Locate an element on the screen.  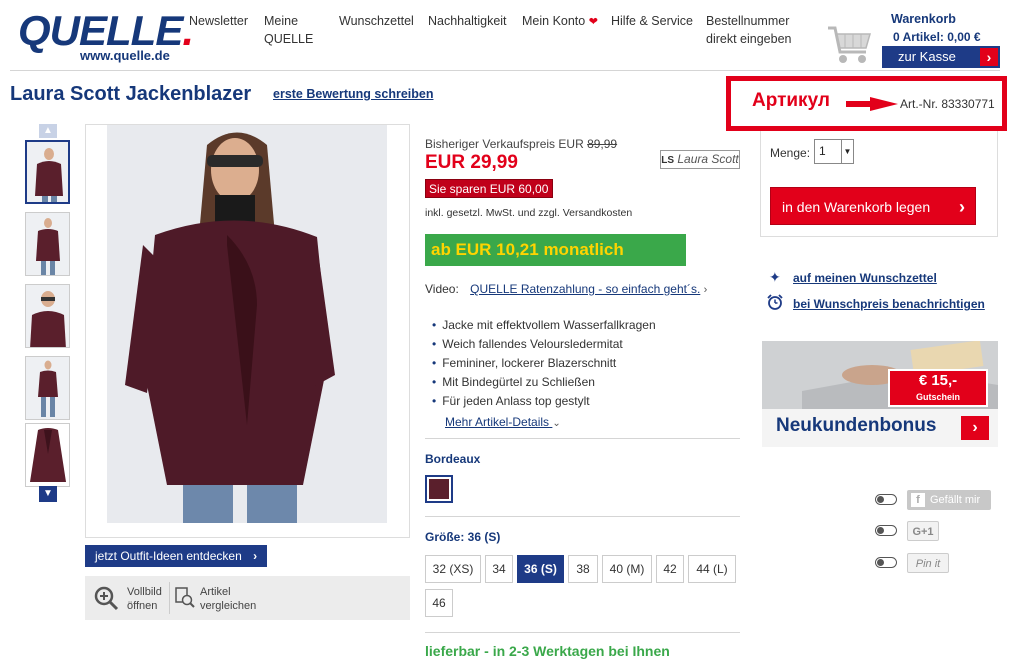
nav-mein-konto: Mein Konto ❤ is located at coordinates (560, 21).